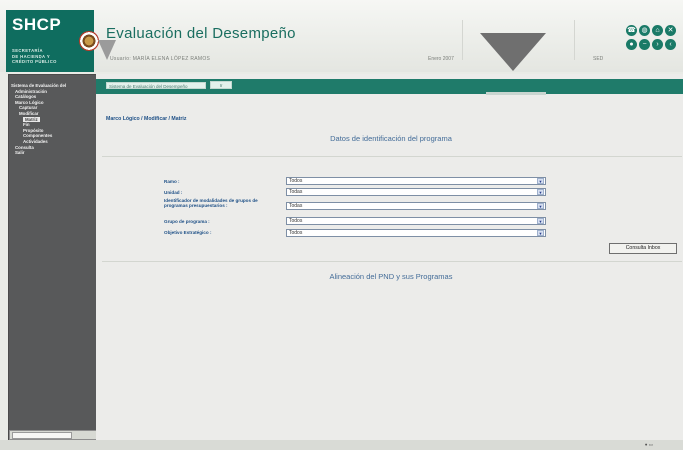  Describe the element at coordinates (156, 85) in the screenshot. I see `toolbar-input: Sistema de Evaluación del Desempeño` at that location.